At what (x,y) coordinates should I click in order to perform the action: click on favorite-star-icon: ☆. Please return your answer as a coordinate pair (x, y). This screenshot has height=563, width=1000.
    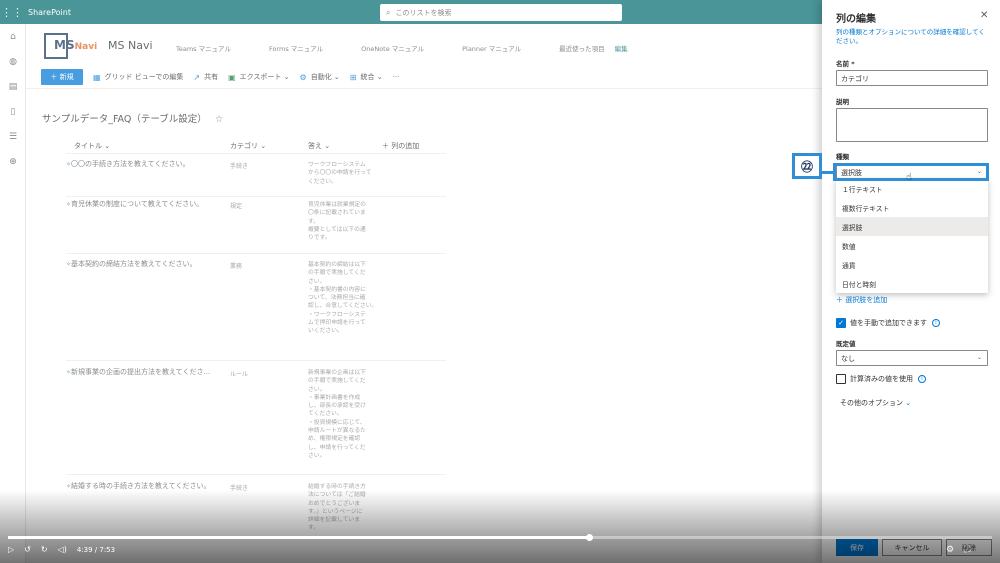
    Looking at the image, I should click on (219, 119).